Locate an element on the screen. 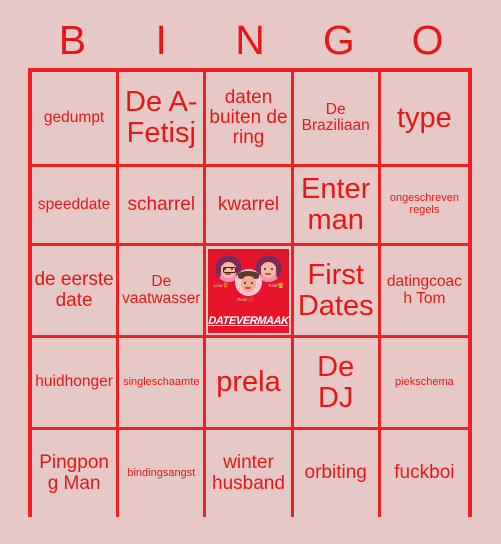 This screenshot has height=544, width=501. bingo-cell-label: winter husband is located at coordinates (248, 473).